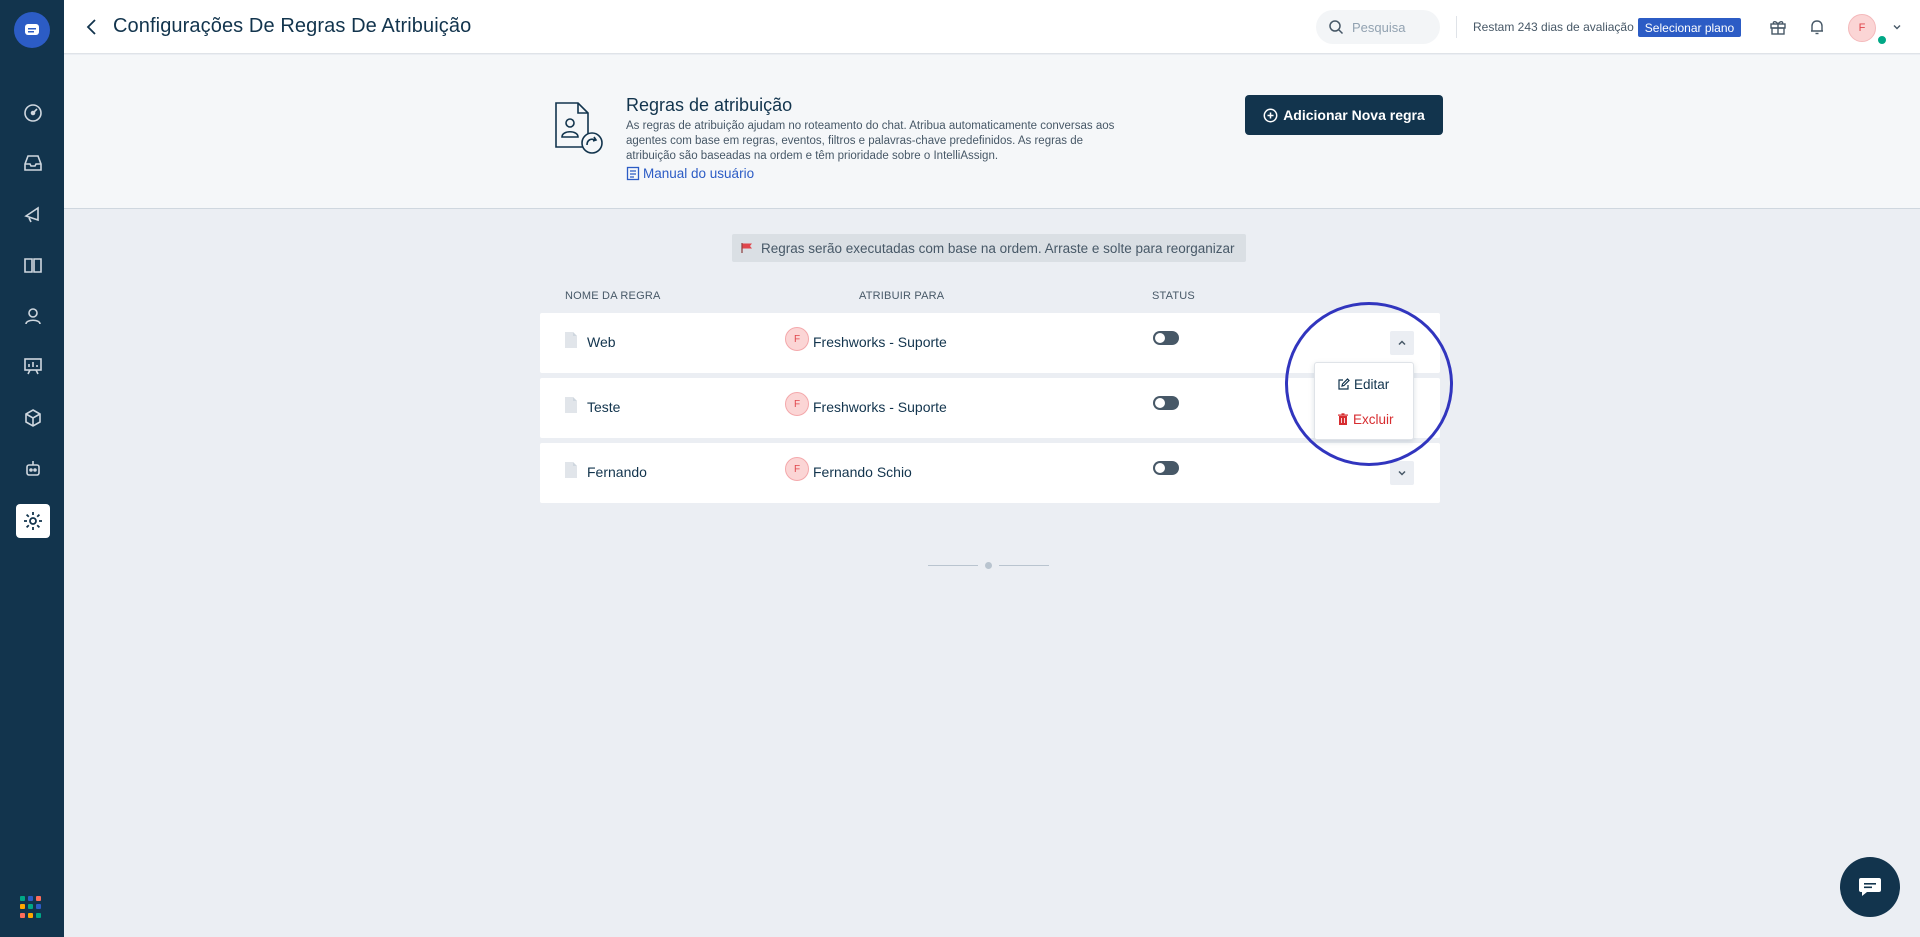  What do you see at coordinates (33, 265) in the screenshot?
I see `knowledge-base-icon` at bounding box center [33, 265].